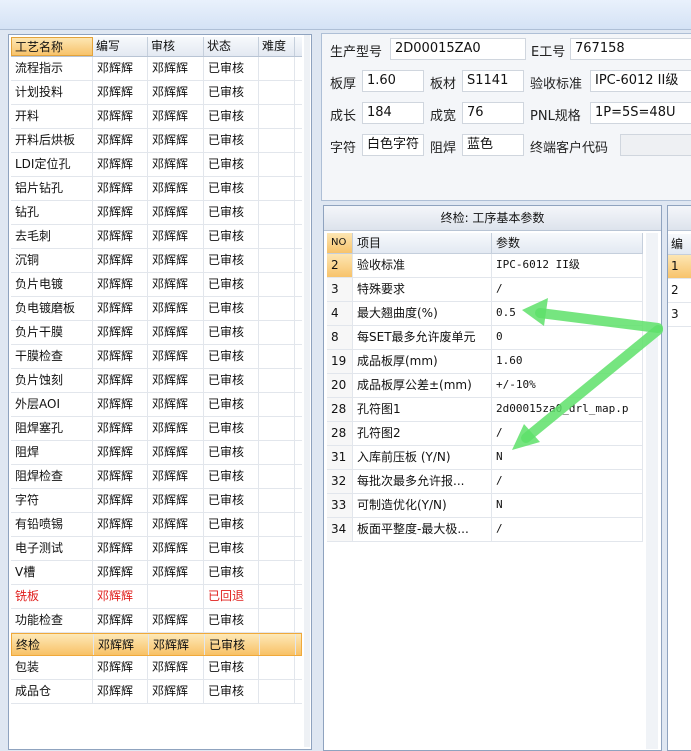  What do you see at coordinates (592, 384) in the screenshot?
I see `arrow-shaft-to-prepress` at bounding box center [592, 384].